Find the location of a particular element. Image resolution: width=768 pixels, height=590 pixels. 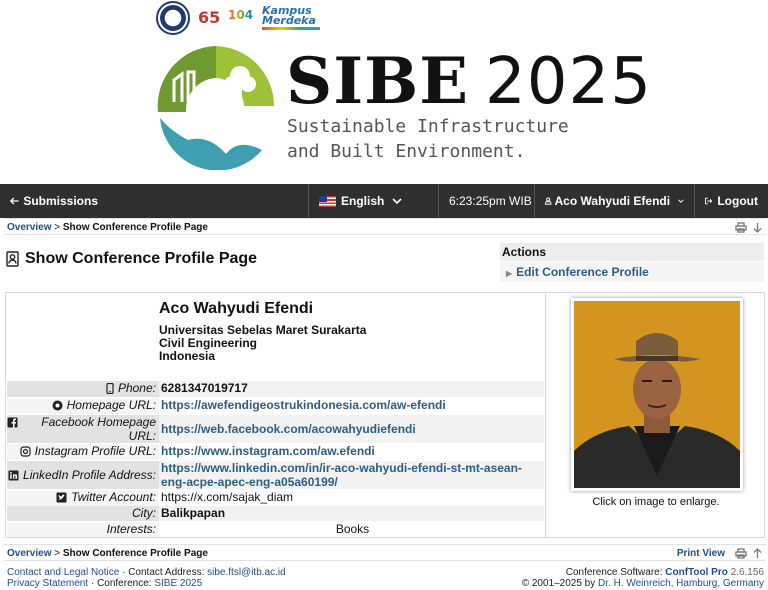

profile-row-city: City: Balikpapan is located at coordinates (275, 513).